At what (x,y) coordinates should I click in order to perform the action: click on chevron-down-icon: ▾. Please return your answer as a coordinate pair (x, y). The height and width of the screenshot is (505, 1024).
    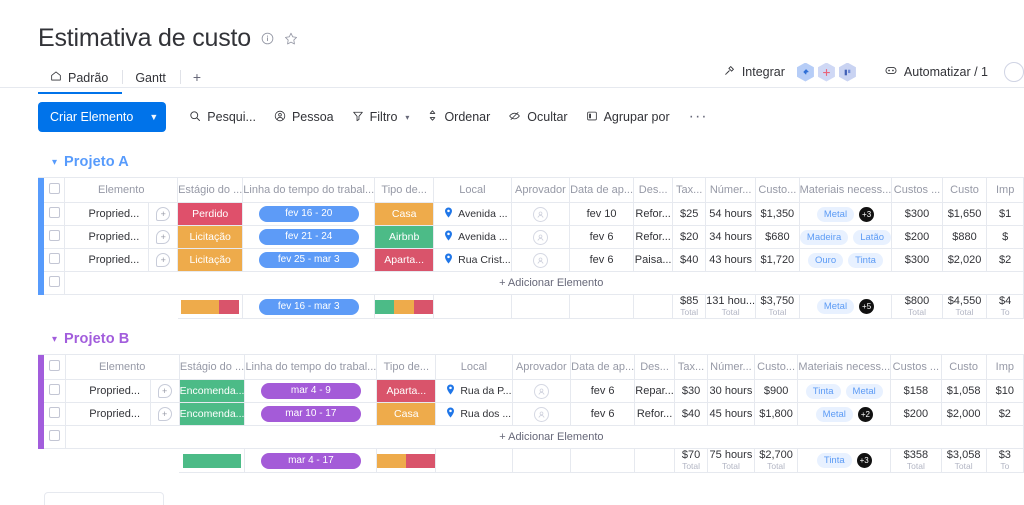
    Looking at the image, I should click on (407, 117).